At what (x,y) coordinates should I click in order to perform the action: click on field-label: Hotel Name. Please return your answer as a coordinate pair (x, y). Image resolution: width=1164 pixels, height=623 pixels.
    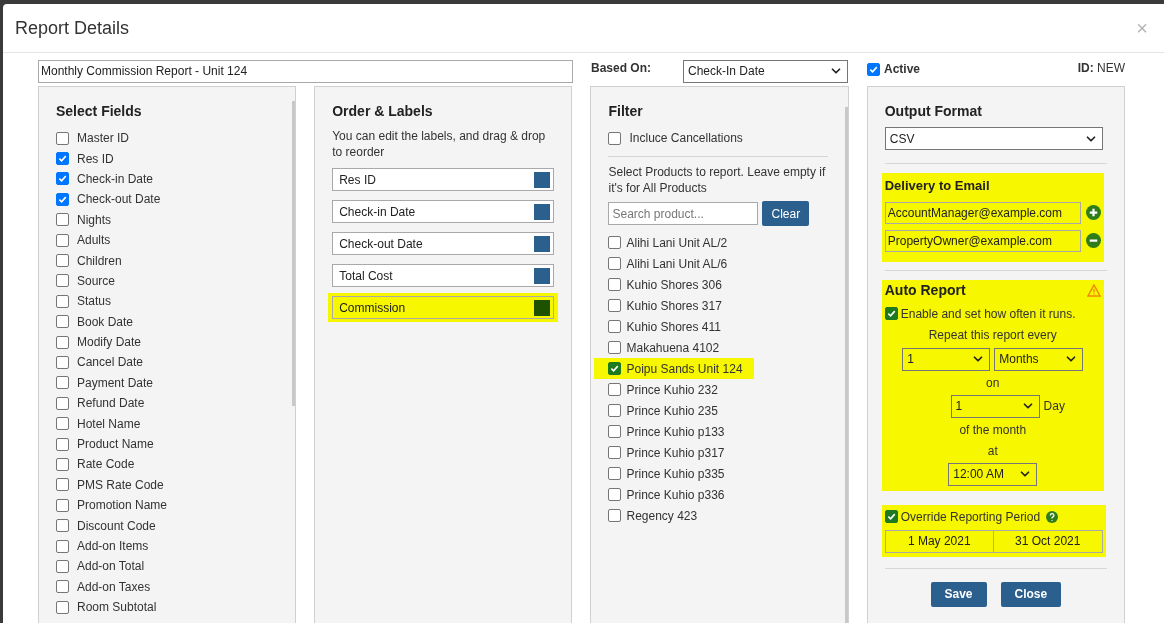
    Looking at the image, I should click on (109, 424).